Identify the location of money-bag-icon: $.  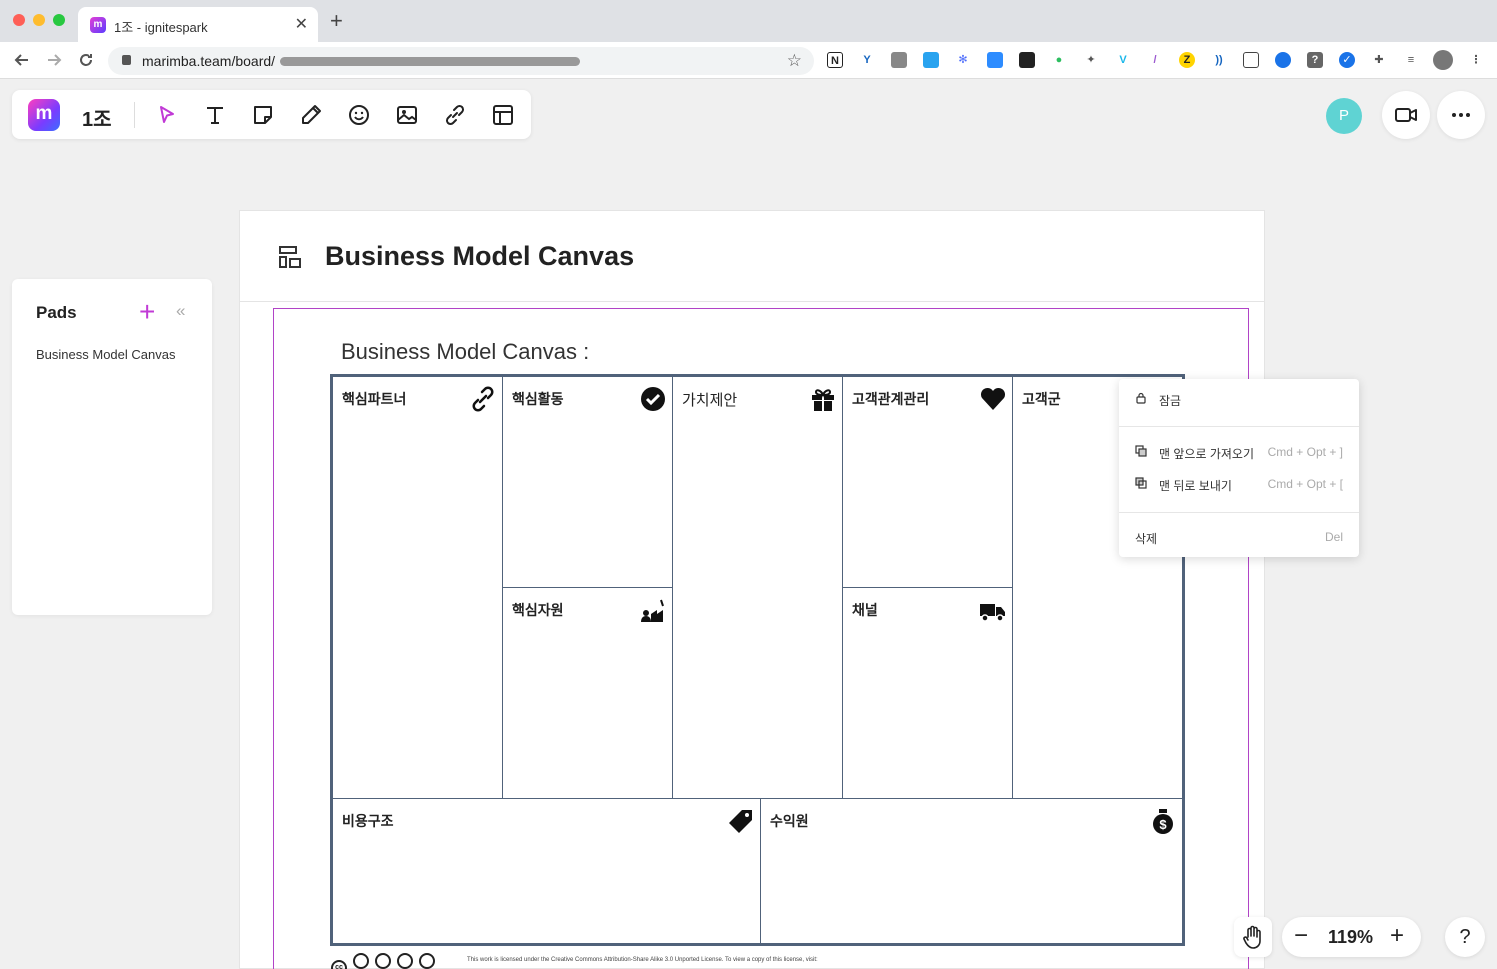
(1163, 821).